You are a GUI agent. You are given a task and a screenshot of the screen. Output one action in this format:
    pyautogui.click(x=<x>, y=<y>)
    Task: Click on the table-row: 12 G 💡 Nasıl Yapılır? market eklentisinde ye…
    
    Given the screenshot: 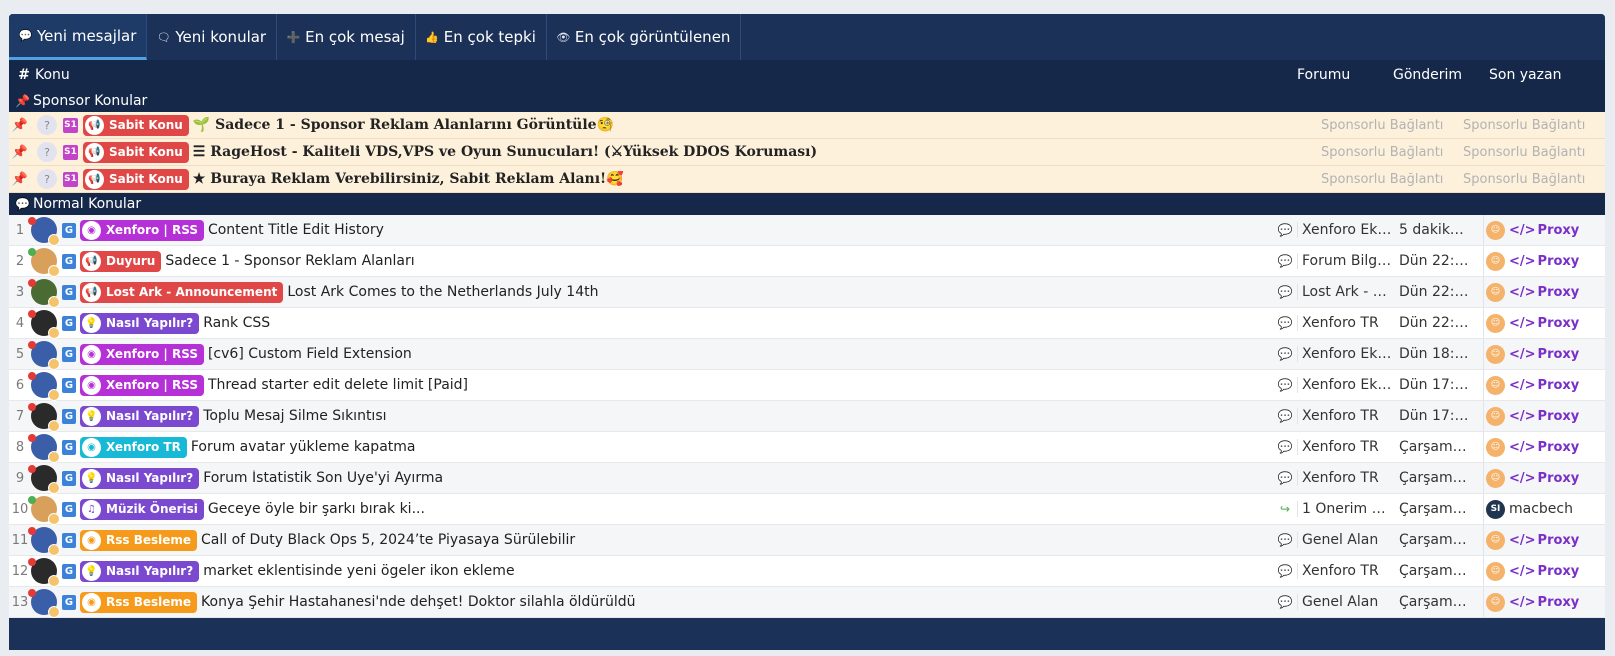 What is the action you would take?
    pyautogui.click(x=807, y=571)
    